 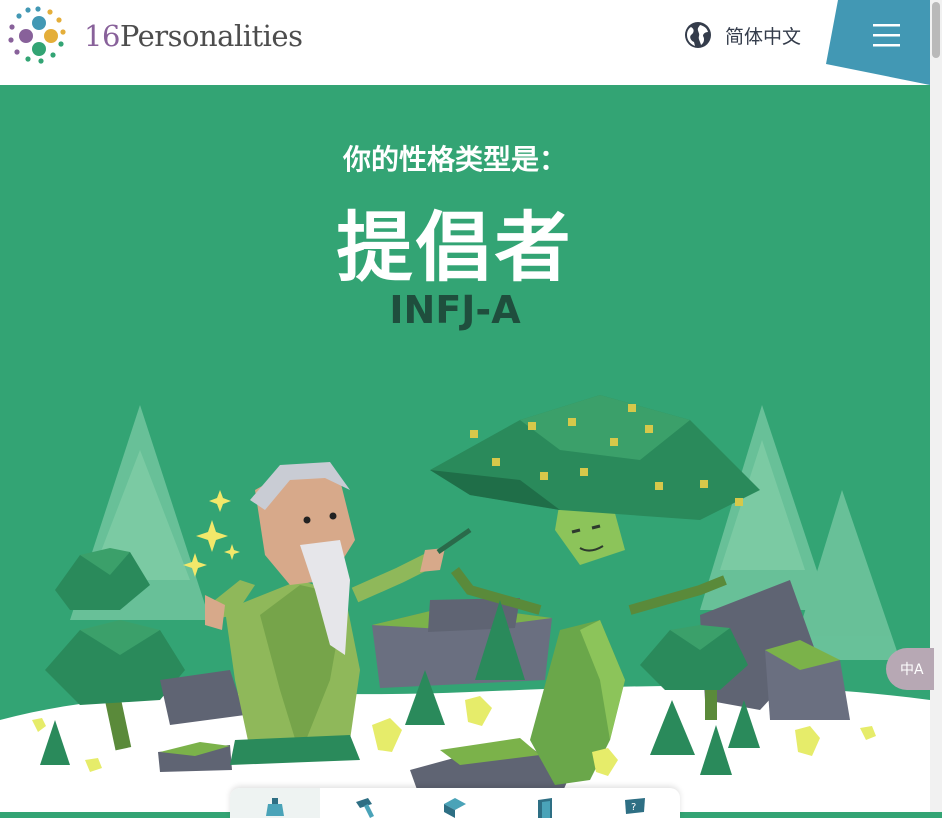 I want to click on site-header: 16Personalities 简体中文, so click(x=465, y=42).